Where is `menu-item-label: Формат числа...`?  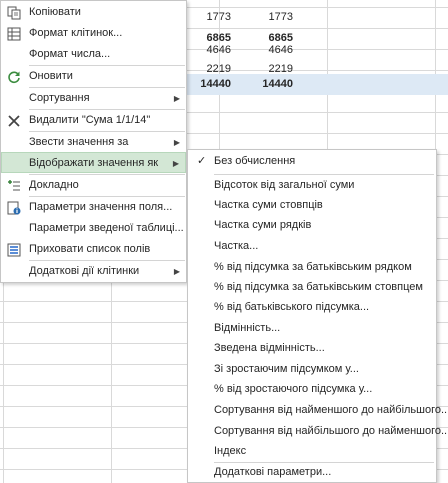
menu-item-label: Формат числа... is located at coordinates (70, 54).